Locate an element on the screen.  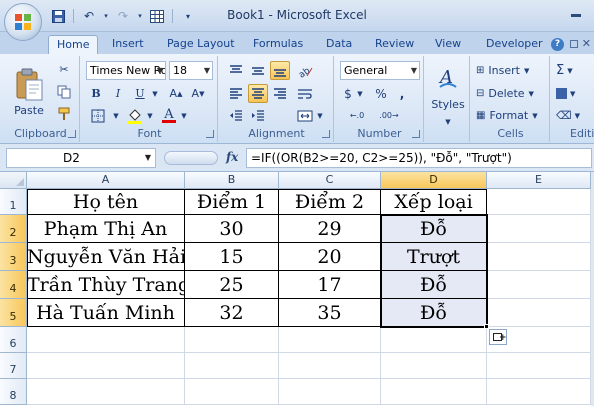
cell-c1: Điểm 2 is located at coordinates (330, 202).